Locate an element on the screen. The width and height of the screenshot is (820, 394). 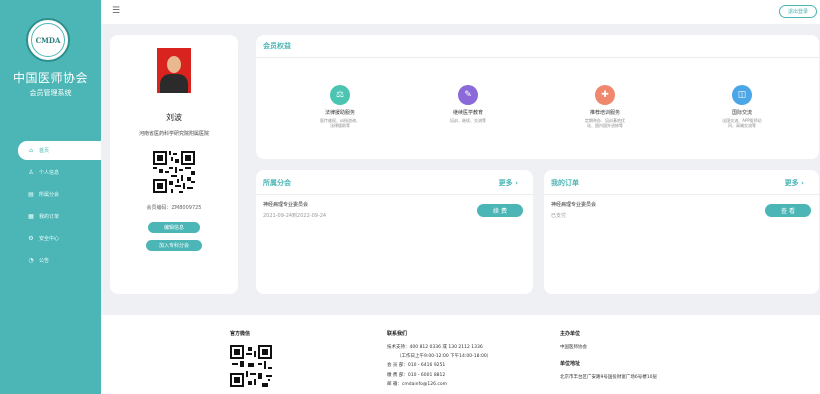
order-name: 神经病理专业委员会 is located at coordinates (574, 205).